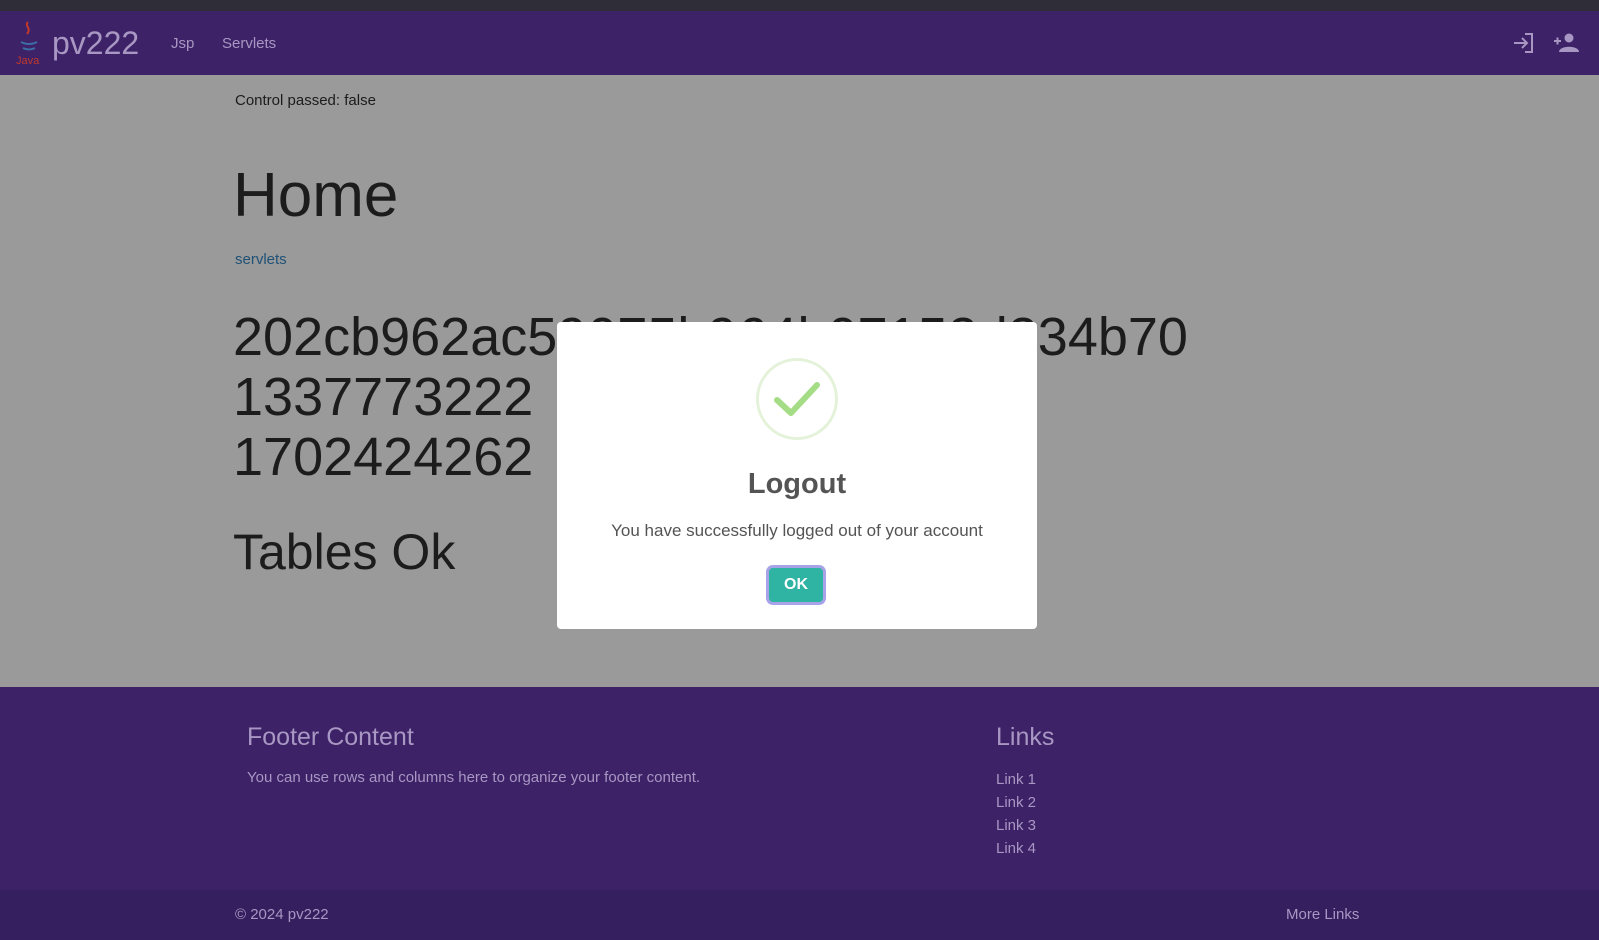 The height and width of the screenshot is (940, 1599). Describe the element at coordinates (1016, 825) in the screenshot. I see `footer-link-3: Link 3` at that location.